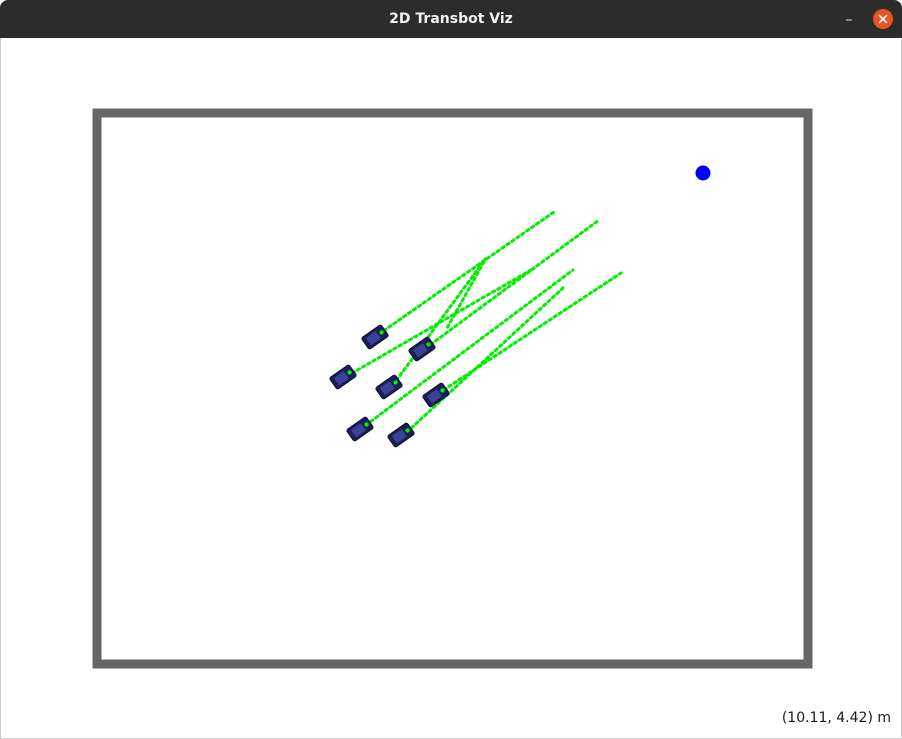  I want to click on close-icon, so click(883, 19).